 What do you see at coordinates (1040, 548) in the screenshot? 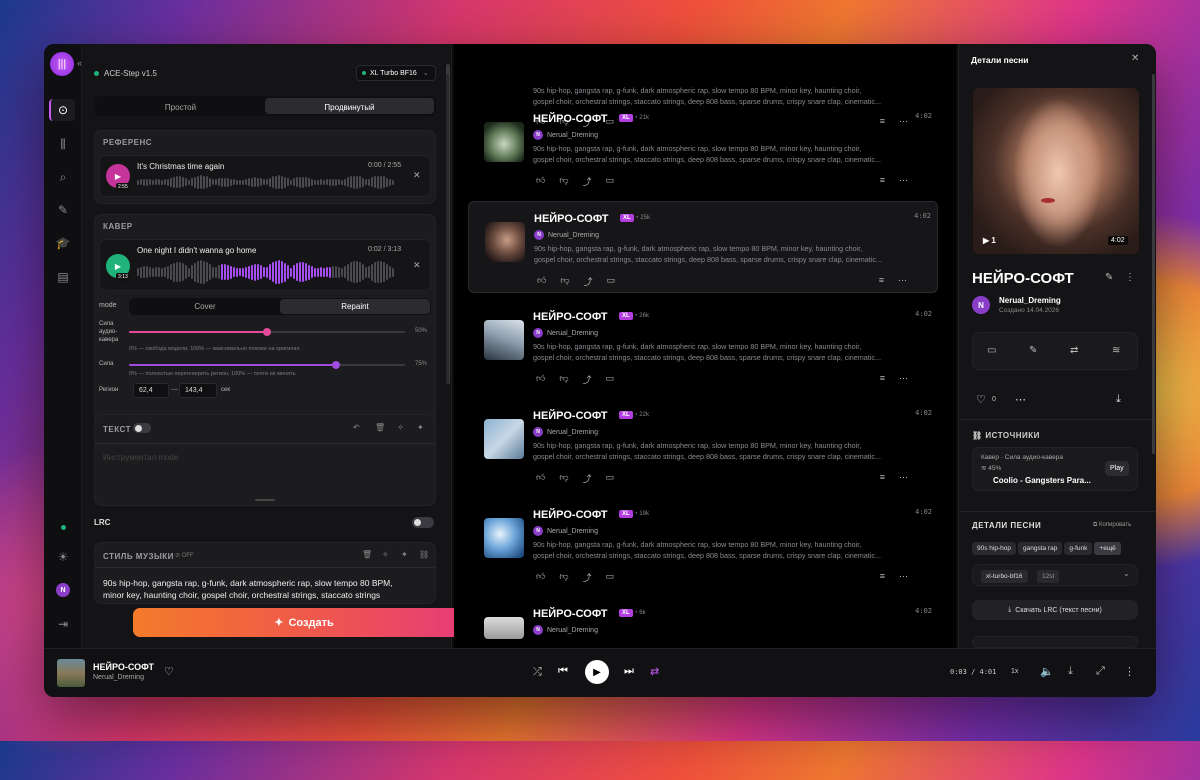
I see `tag-pill: gangsta rap` at bounding box center [1040, 548].